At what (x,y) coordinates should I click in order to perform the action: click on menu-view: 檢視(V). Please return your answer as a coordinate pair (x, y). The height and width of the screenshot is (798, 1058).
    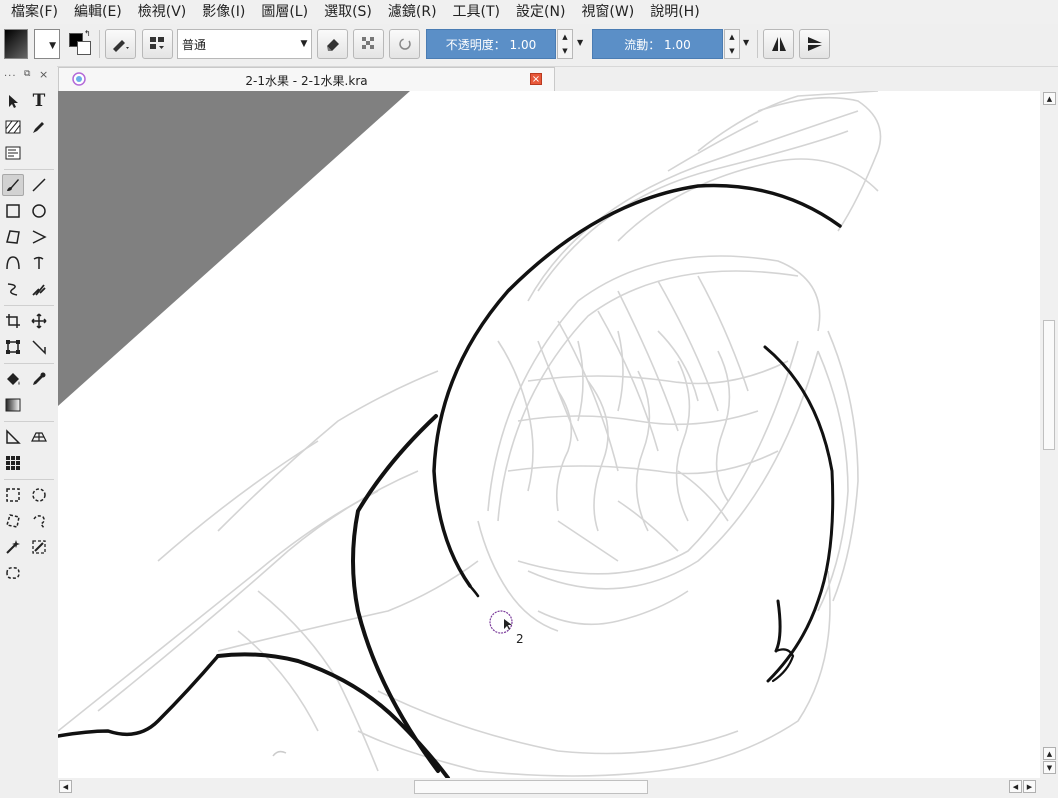
    Looking at the image, I should click on (162, 12).